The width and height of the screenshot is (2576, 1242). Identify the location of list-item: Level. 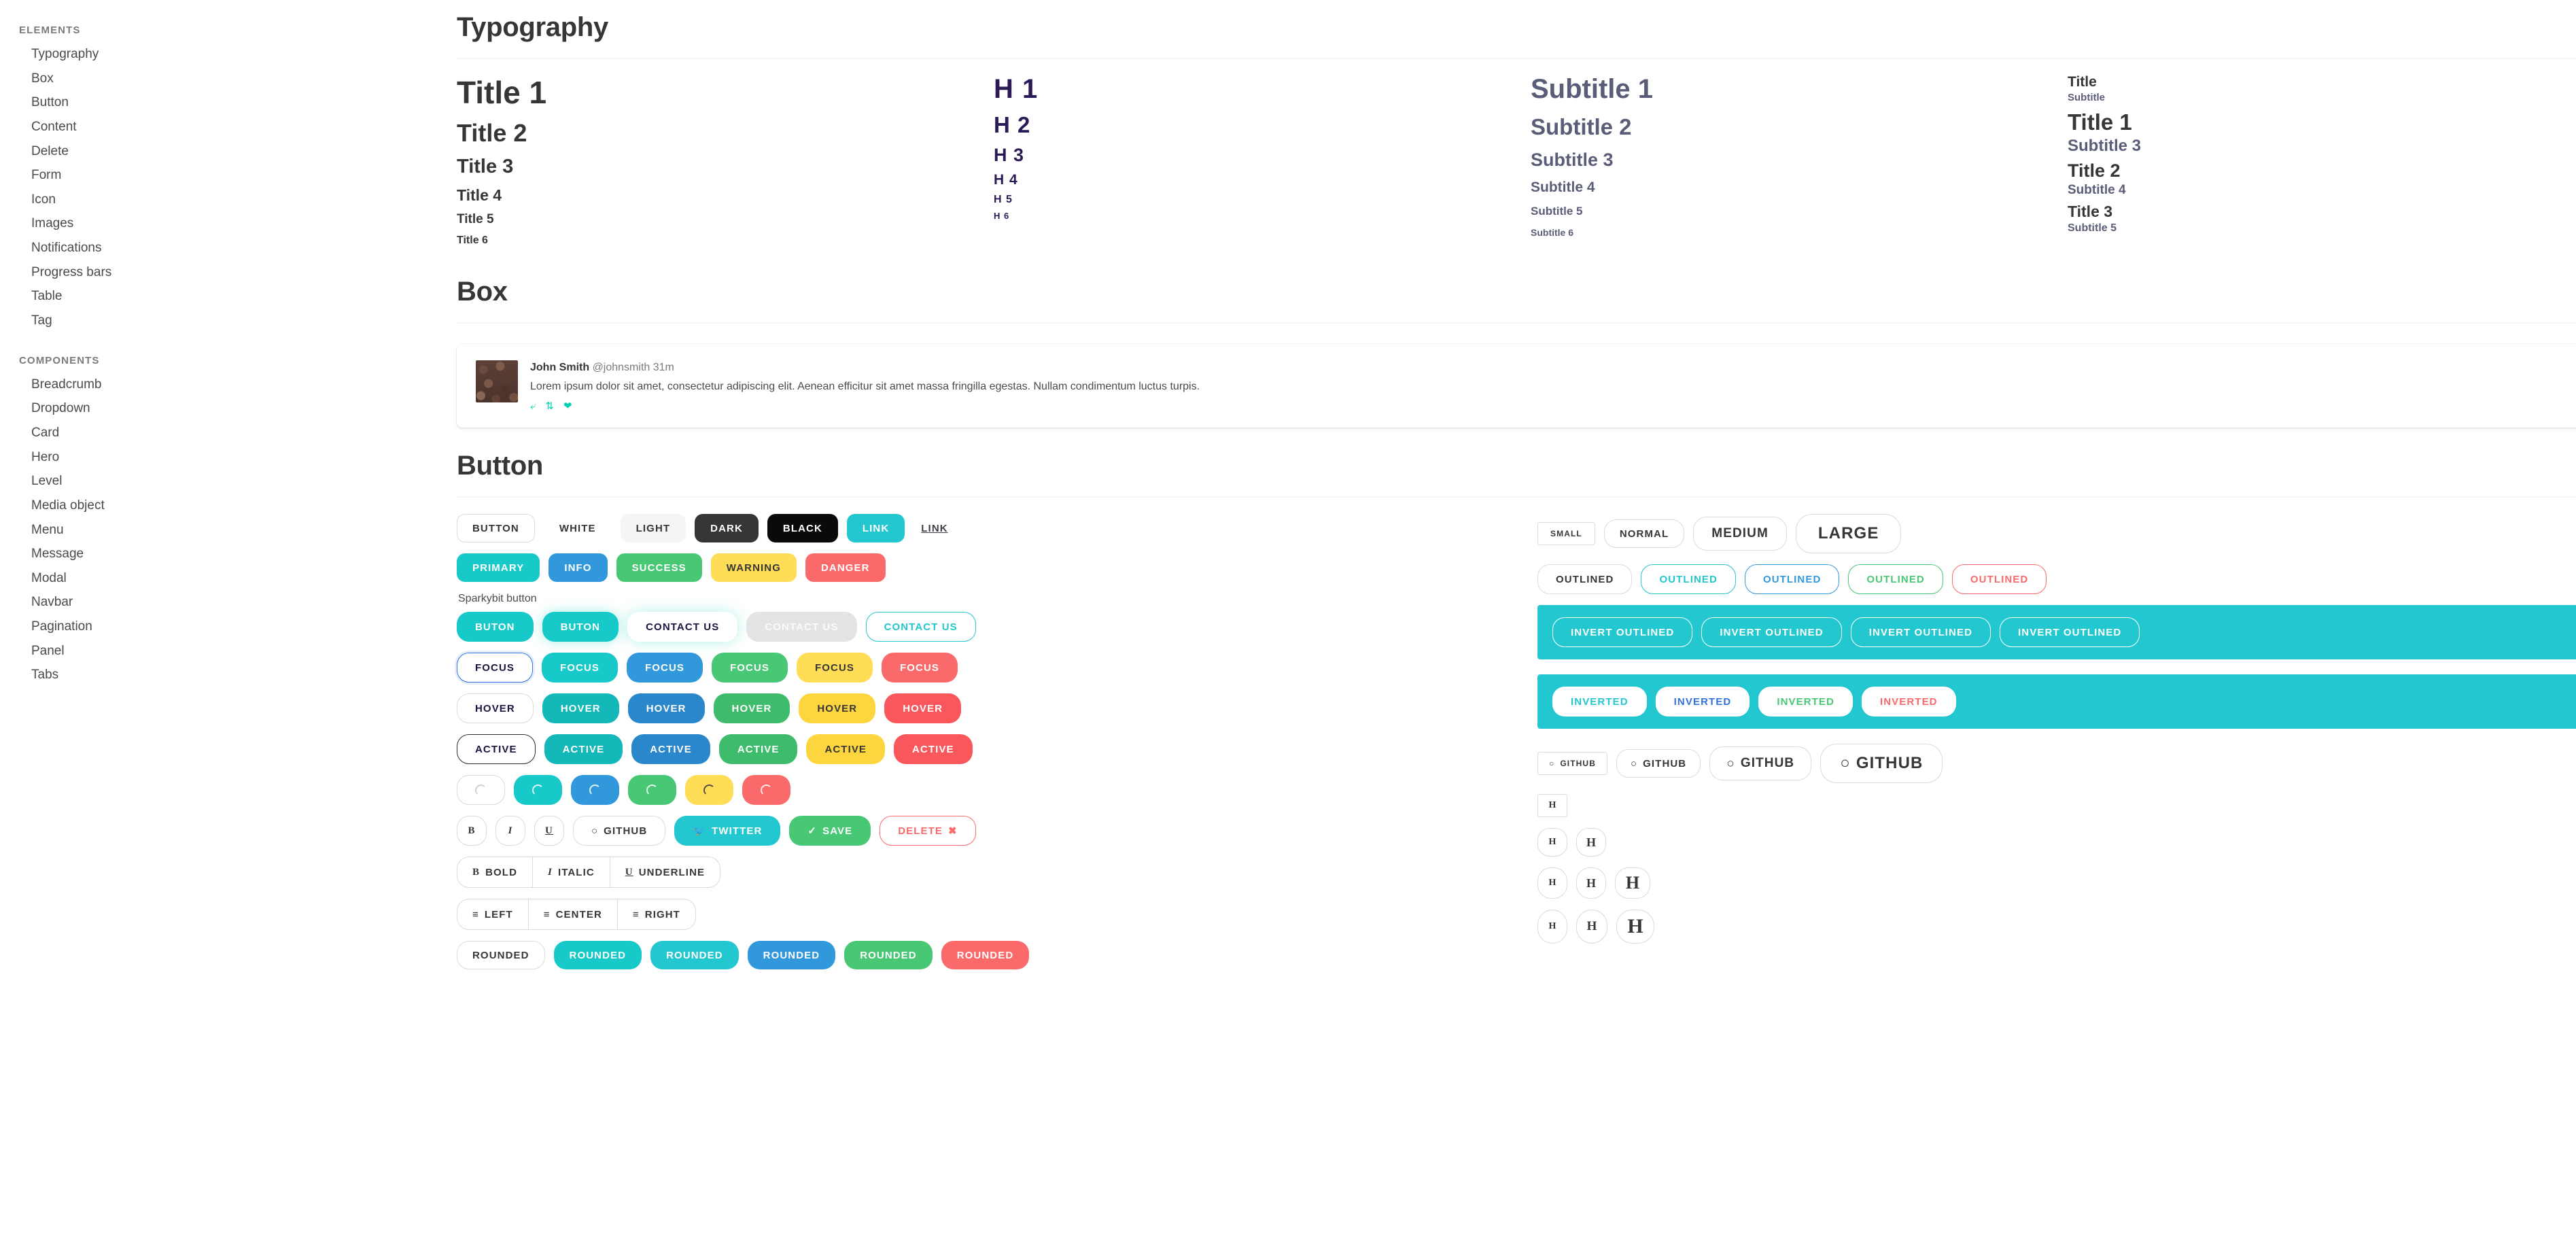
(230, 481).